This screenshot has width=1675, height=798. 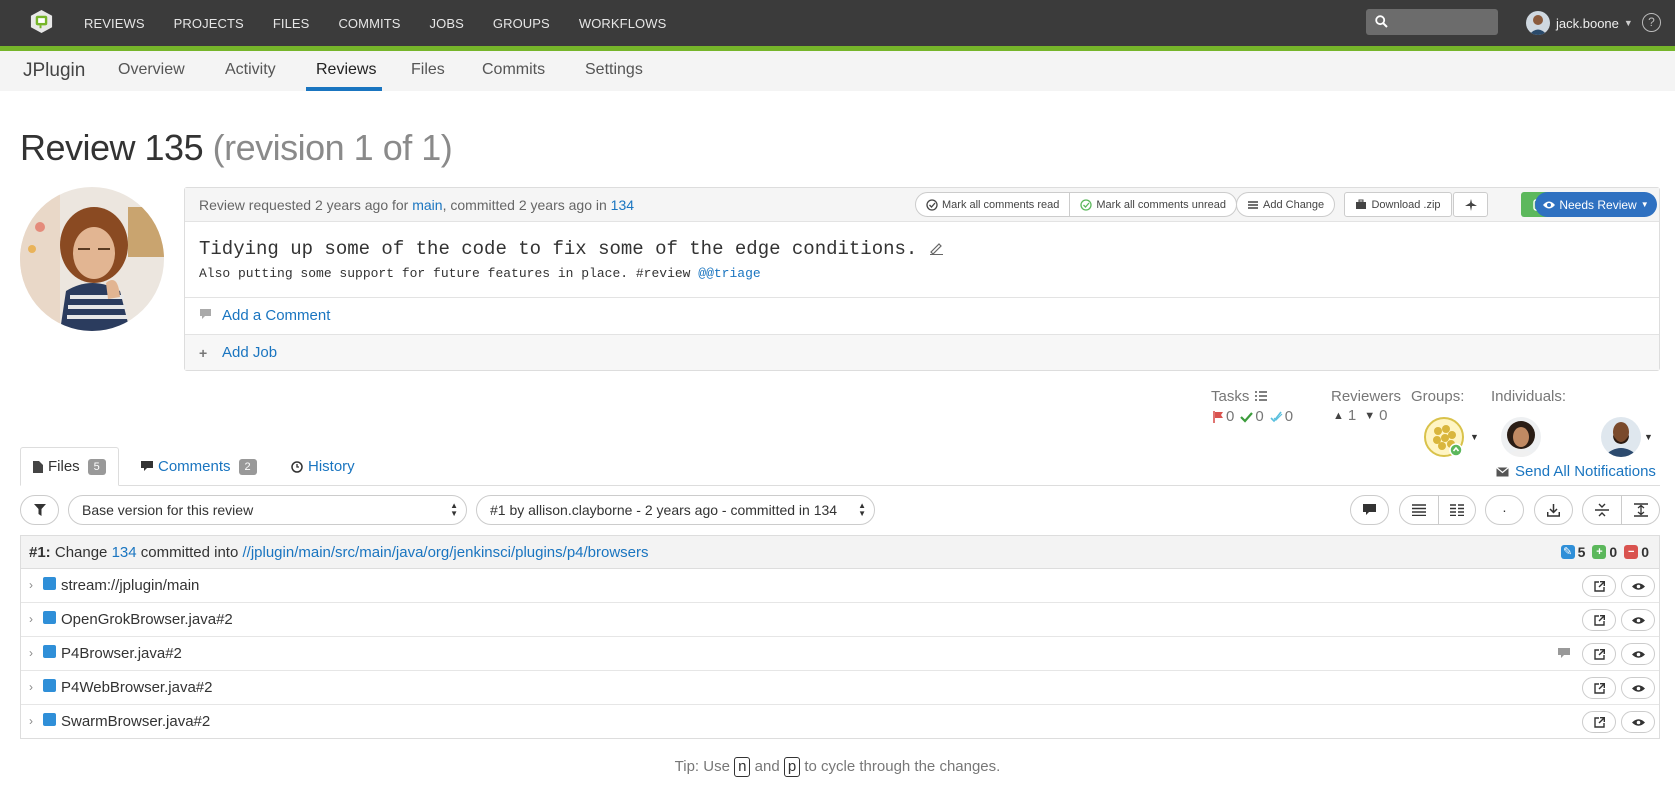 What do you see at coordinates (447, 23) in the screenshot?
I see `nav-jobs: JOBS` at bounding box center [447, 23].